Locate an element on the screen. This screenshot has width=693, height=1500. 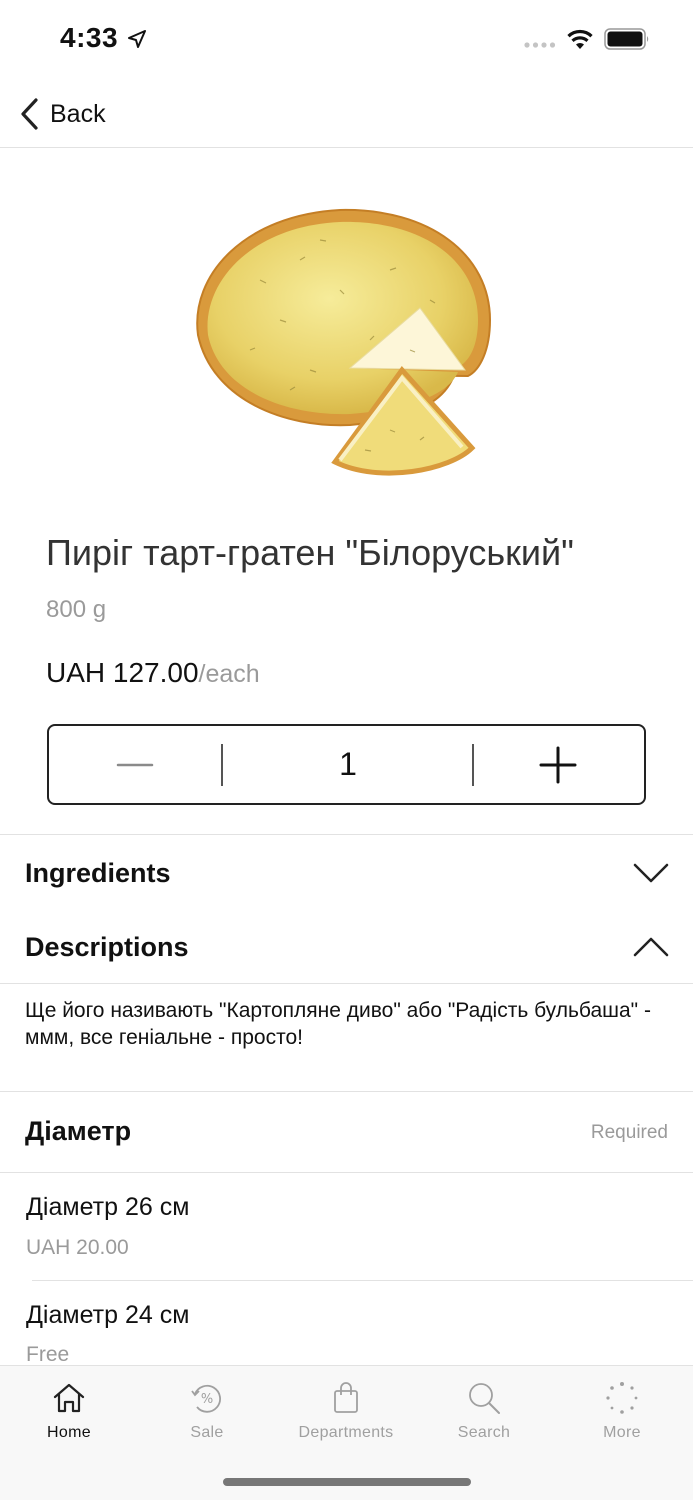
tab-label: Search is located at coordinates (484, 1432).